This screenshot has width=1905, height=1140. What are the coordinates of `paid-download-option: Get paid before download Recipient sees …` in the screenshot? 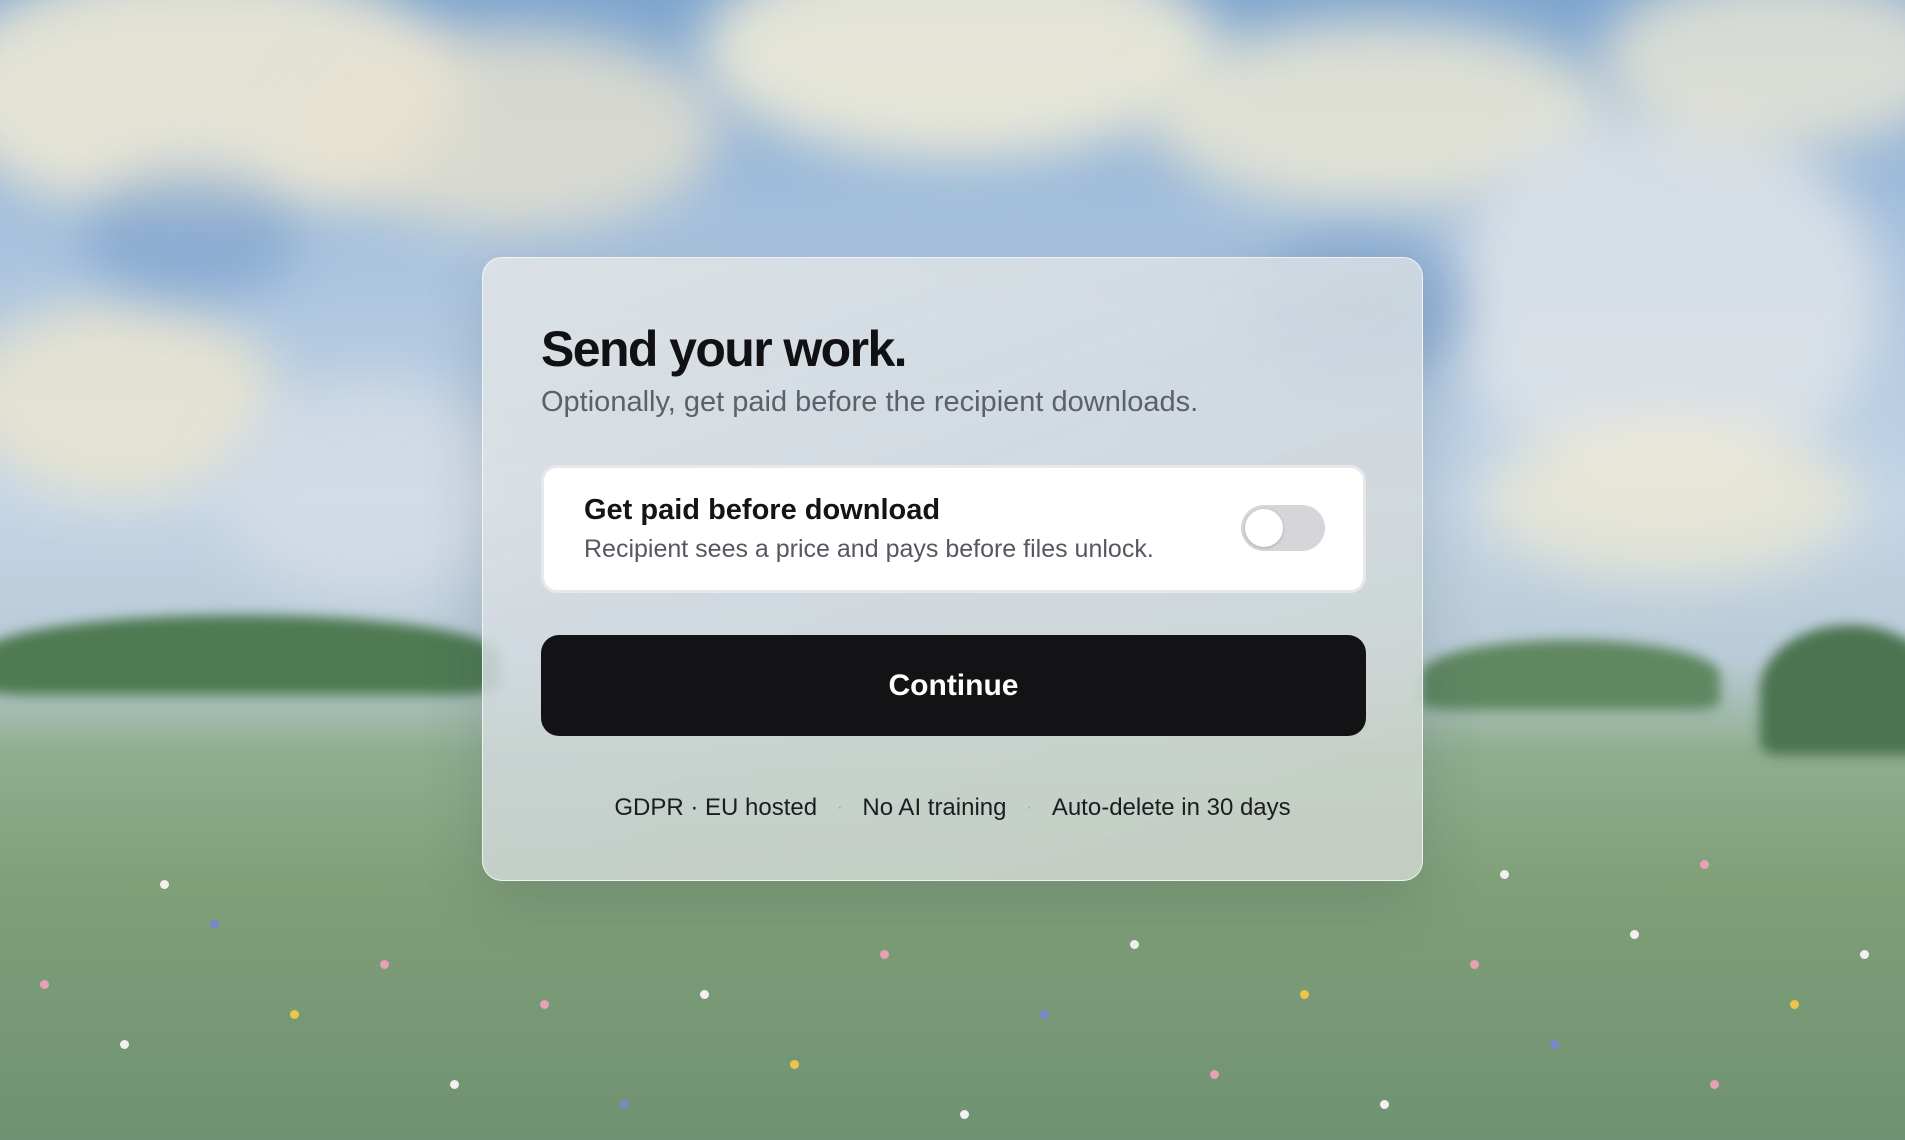 It's located at (953, 529).